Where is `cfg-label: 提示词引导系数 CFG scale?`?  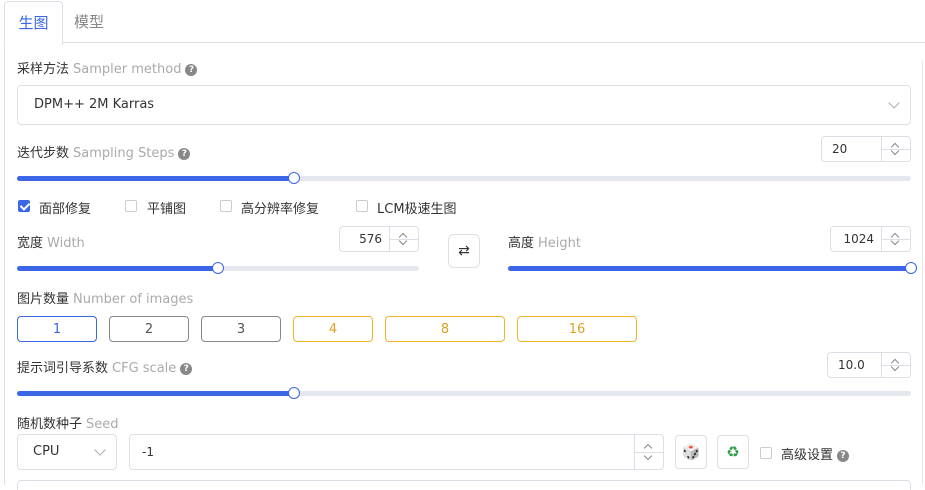
cfg-label: 提示词引导系数 CFG scale? is located at coordinates (105, 366).